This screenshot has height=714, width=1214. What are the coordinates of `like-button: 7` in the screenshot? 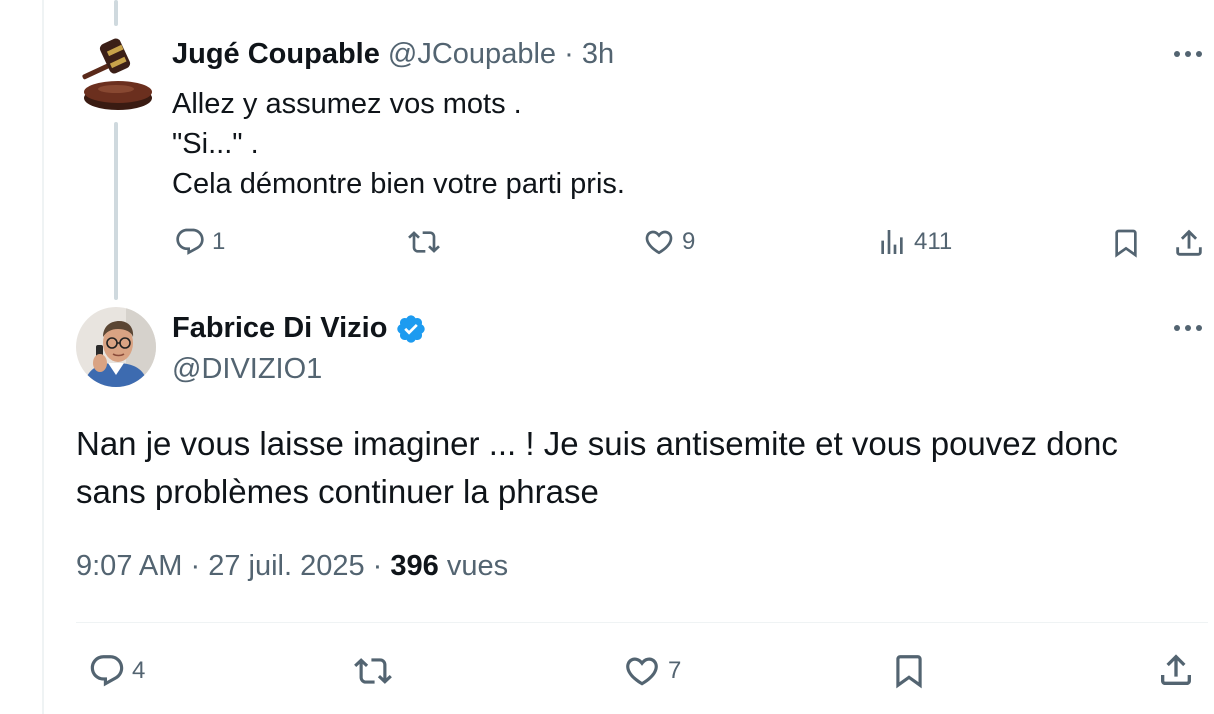 It's located at (651, 671).